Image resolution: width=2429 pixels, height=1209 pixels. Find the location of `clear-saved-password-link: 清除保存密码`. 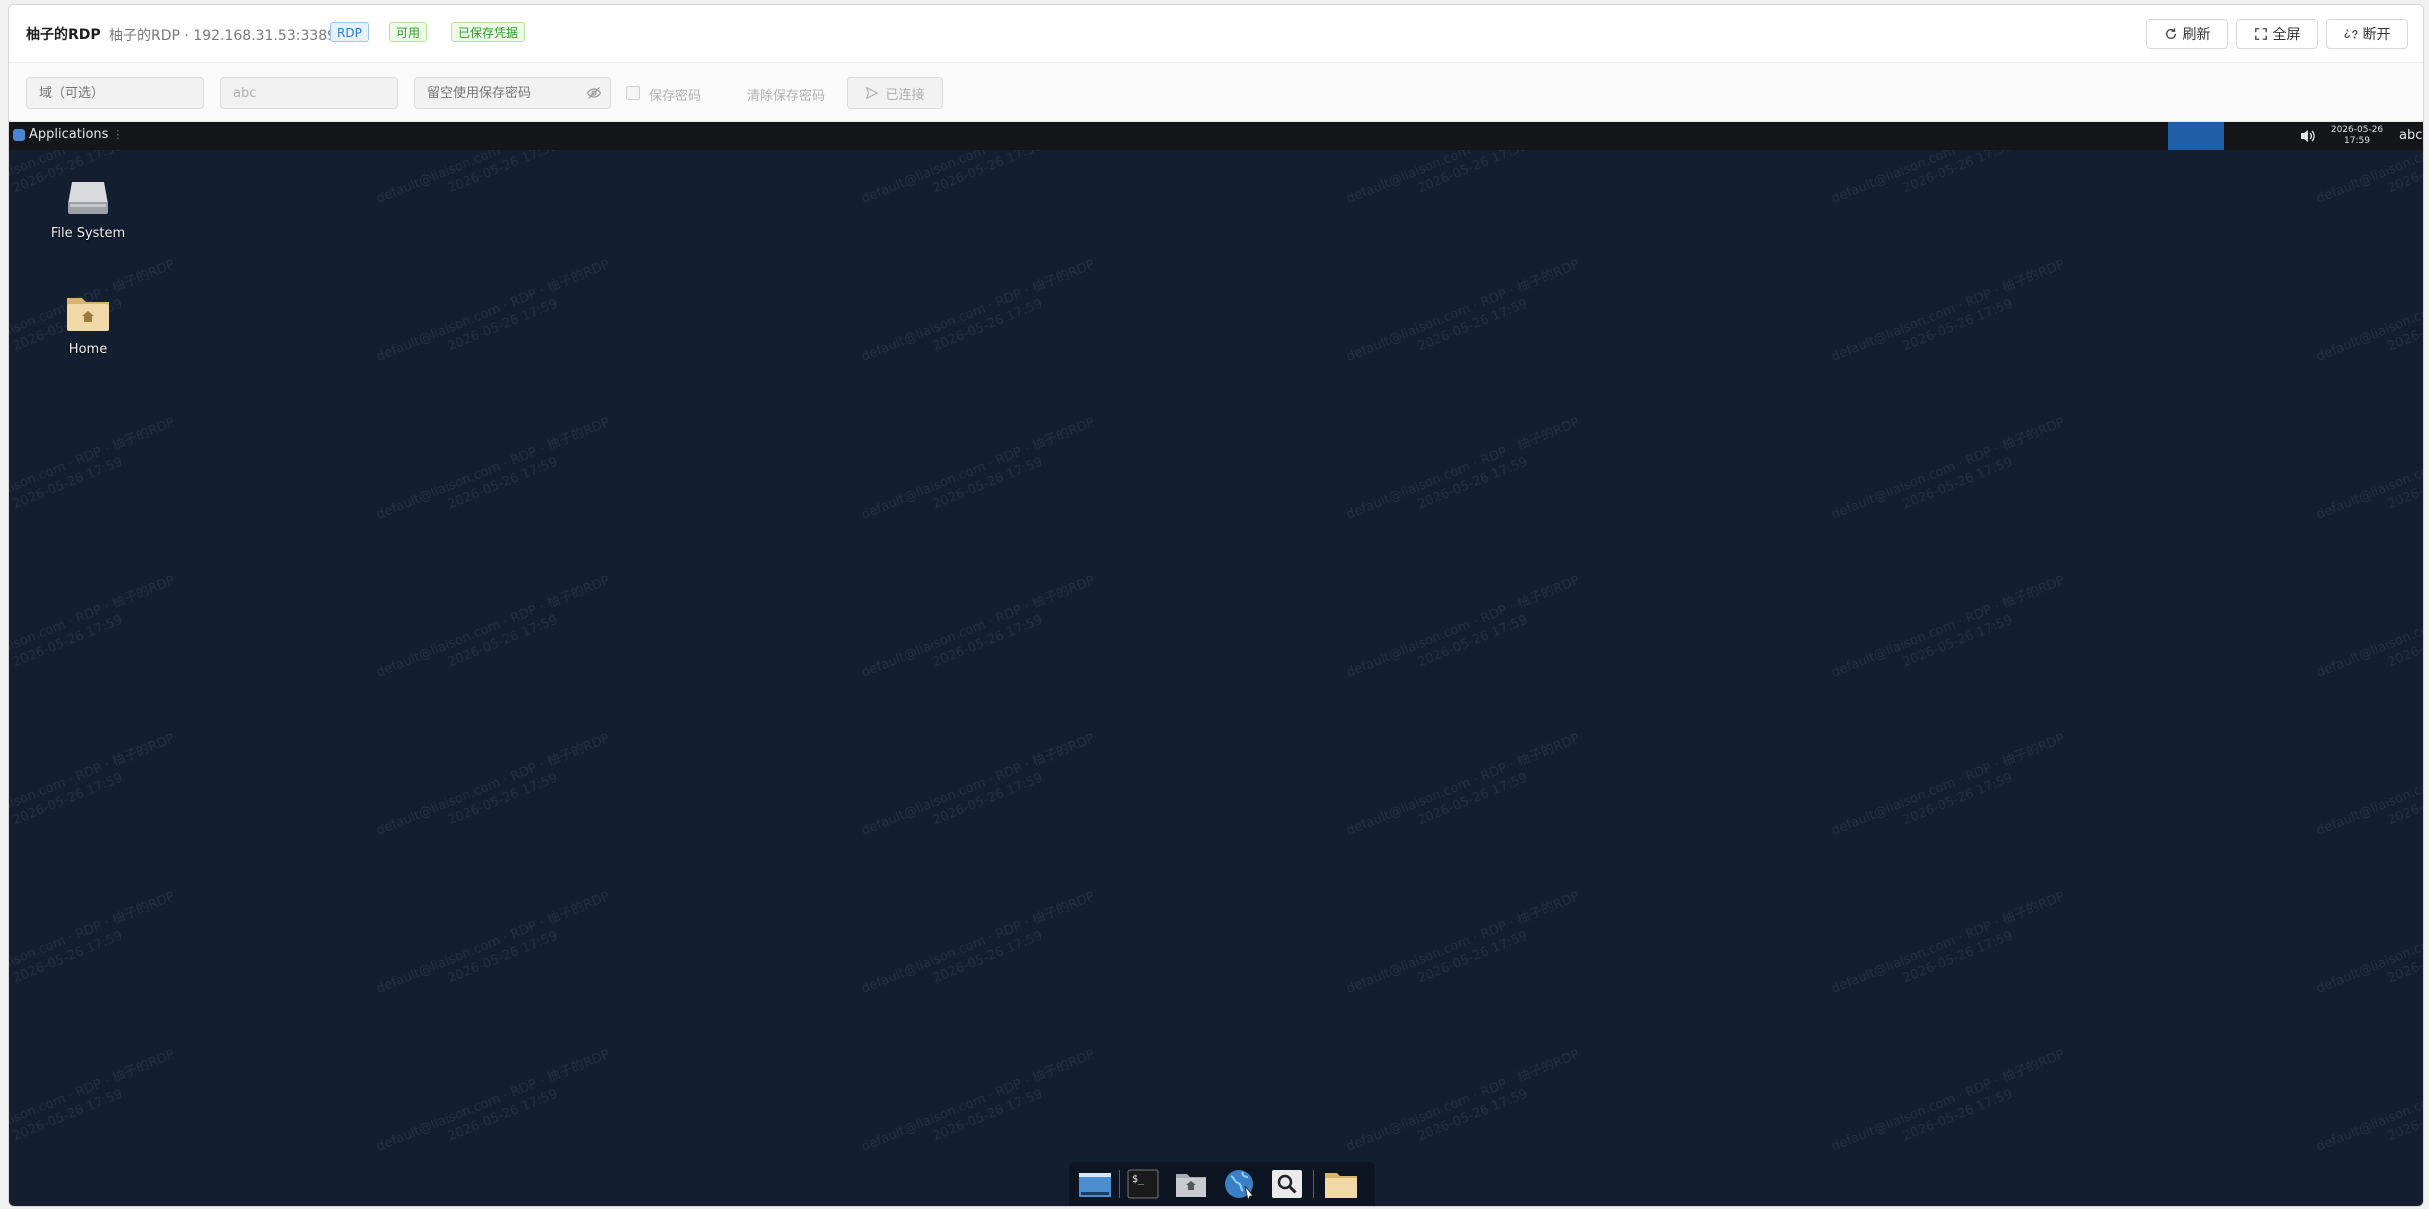

clear-saved-password-link: 清除保存密码 is located at coordinates (786, 94).